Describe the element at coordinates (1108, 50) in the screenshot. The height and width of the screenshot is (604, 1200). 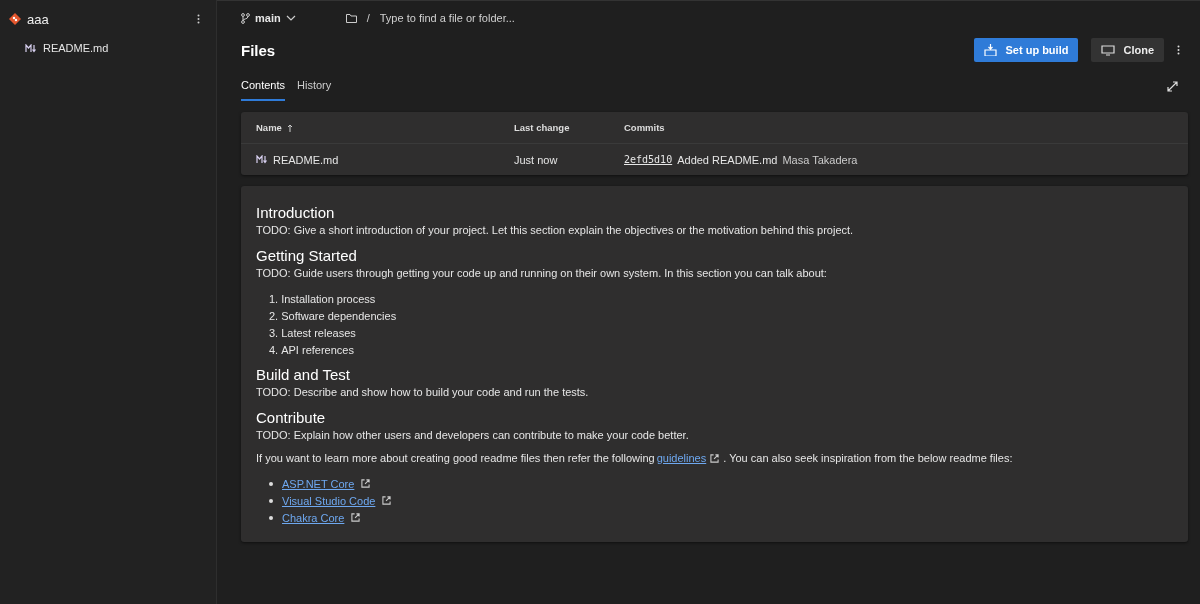
I see `monitor-icon` at that location.